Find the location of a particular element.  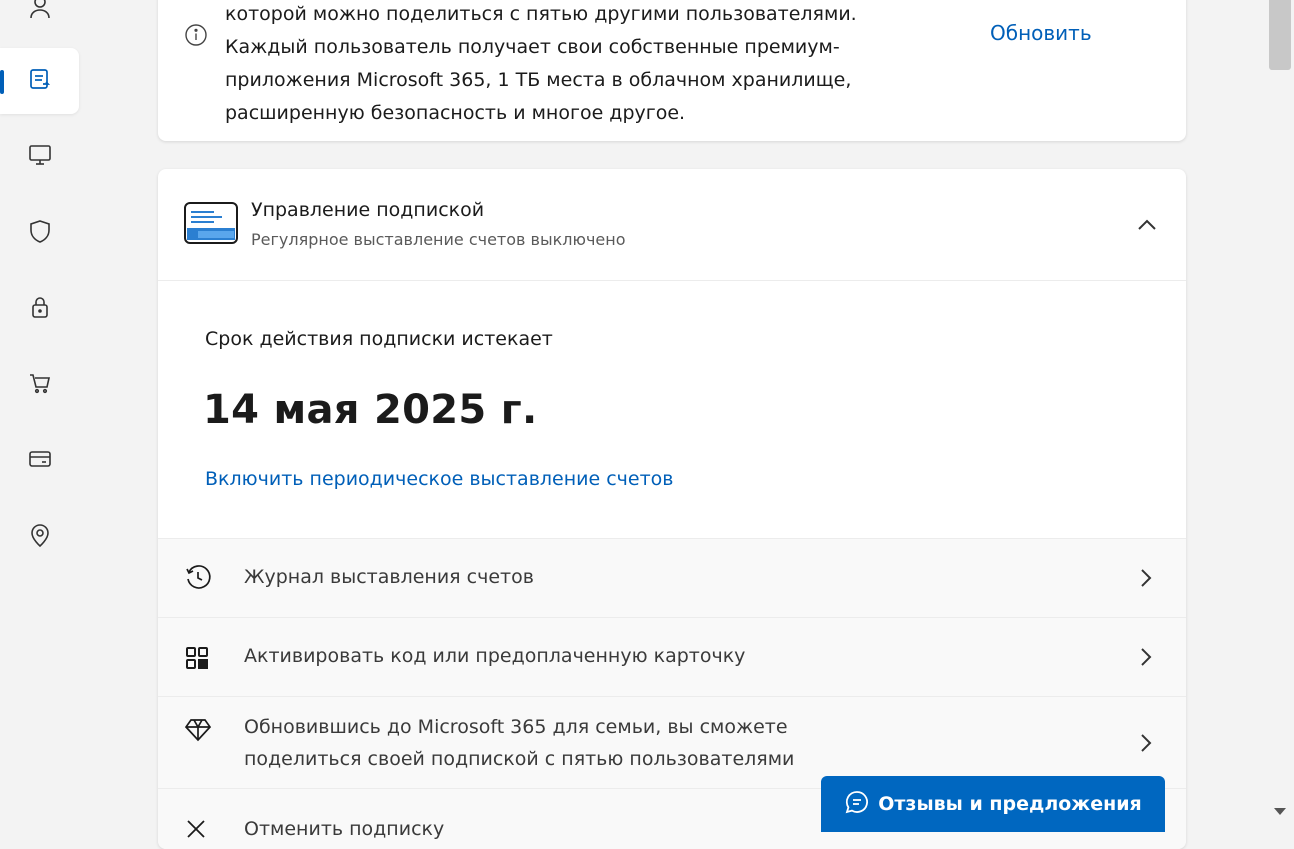

rail-item-profile is located at coordinates (40, 21).